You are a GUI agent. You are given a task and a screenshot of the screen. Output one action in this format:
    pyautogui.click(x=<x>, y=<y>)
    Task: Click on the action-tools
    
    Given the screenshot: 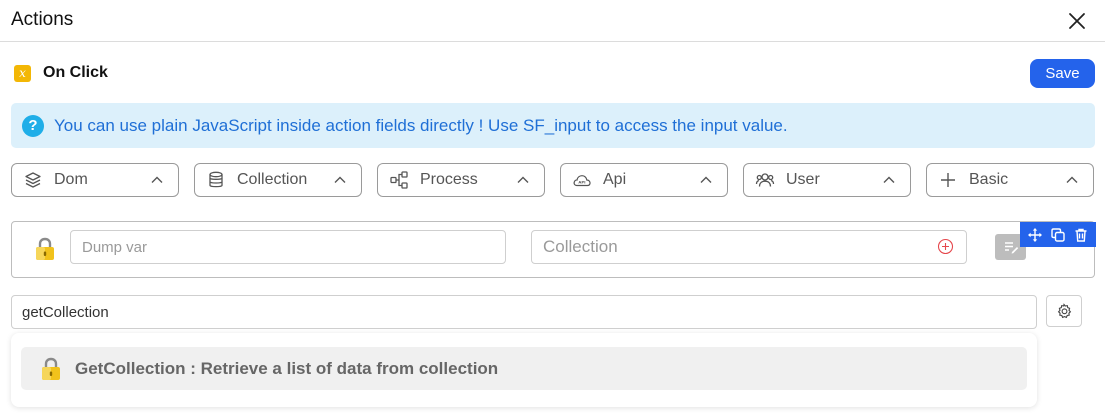 What is the action you would take?
    pyautogui.click(x=1058, y=234)
    